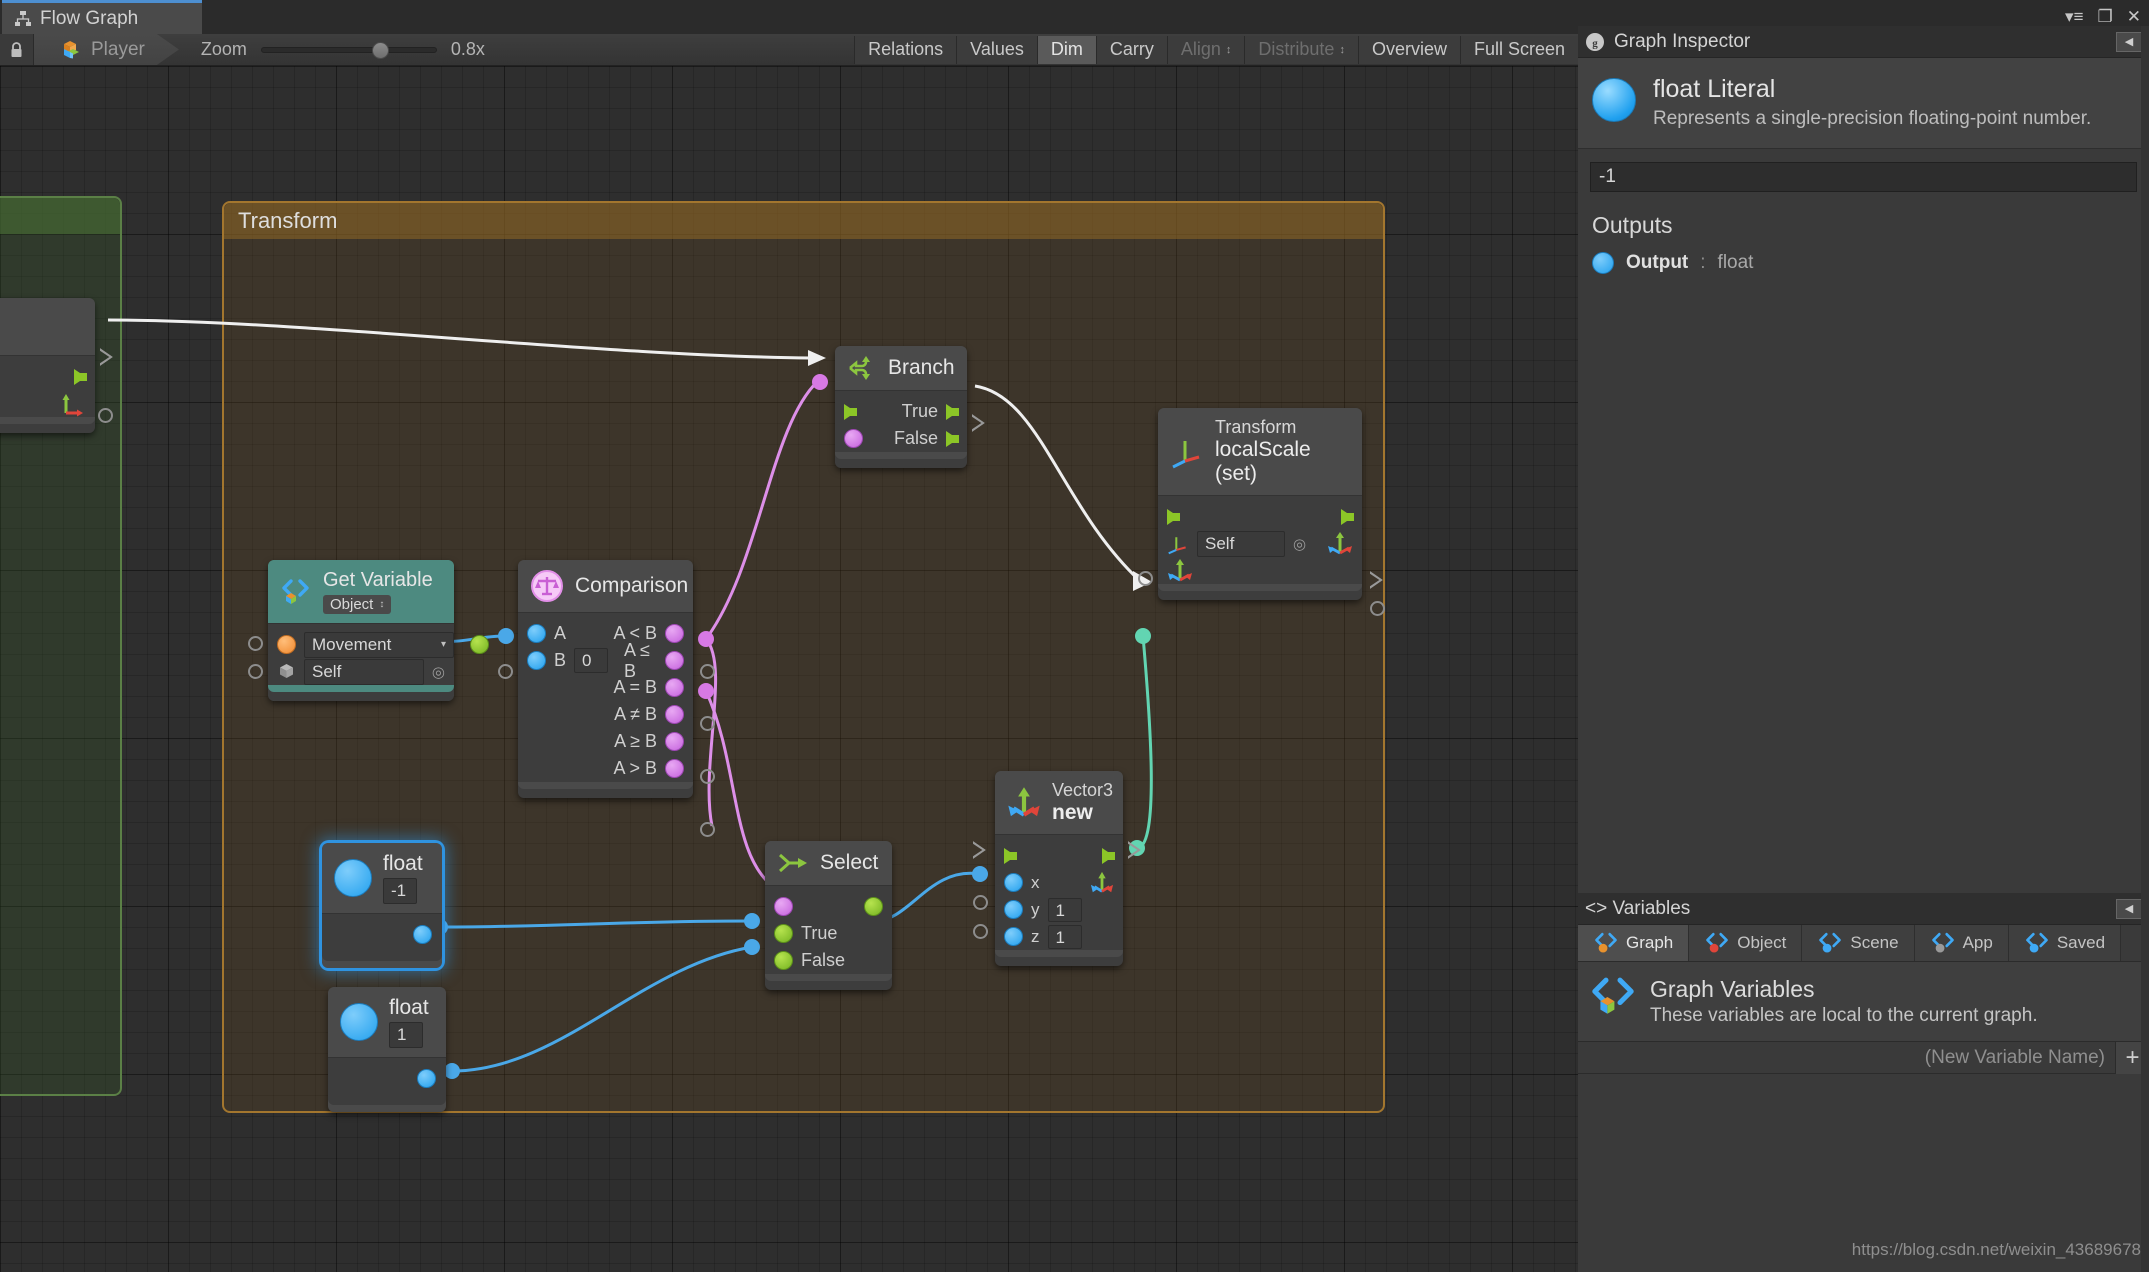  I want to click on float-minus-one-output-port, so click(422, 934).